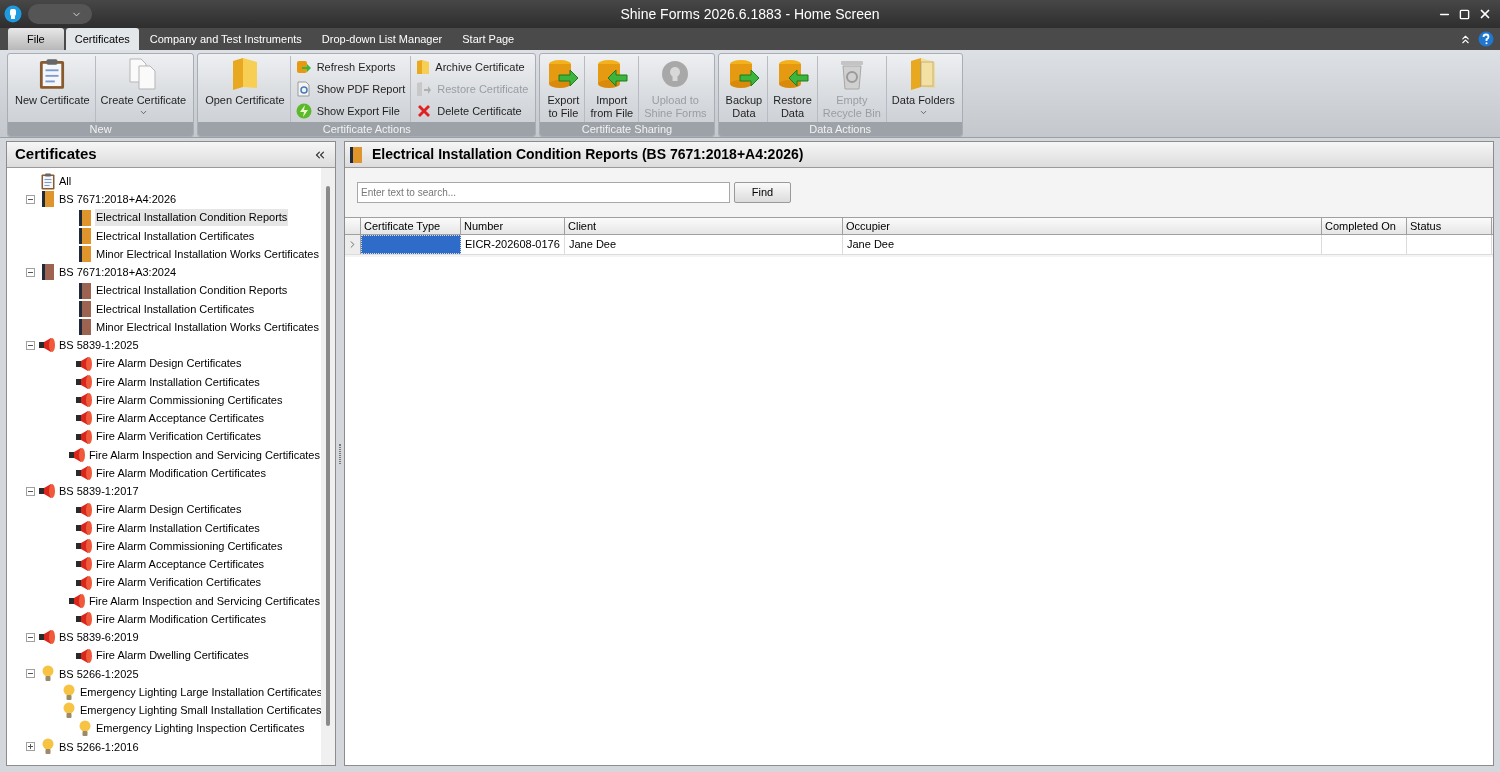 This screenshot has height=772, width=1500. Describe the element at coordinates (350, 67) in the screenshot. I see `ribbon-button: Refresh Exports` at that location.